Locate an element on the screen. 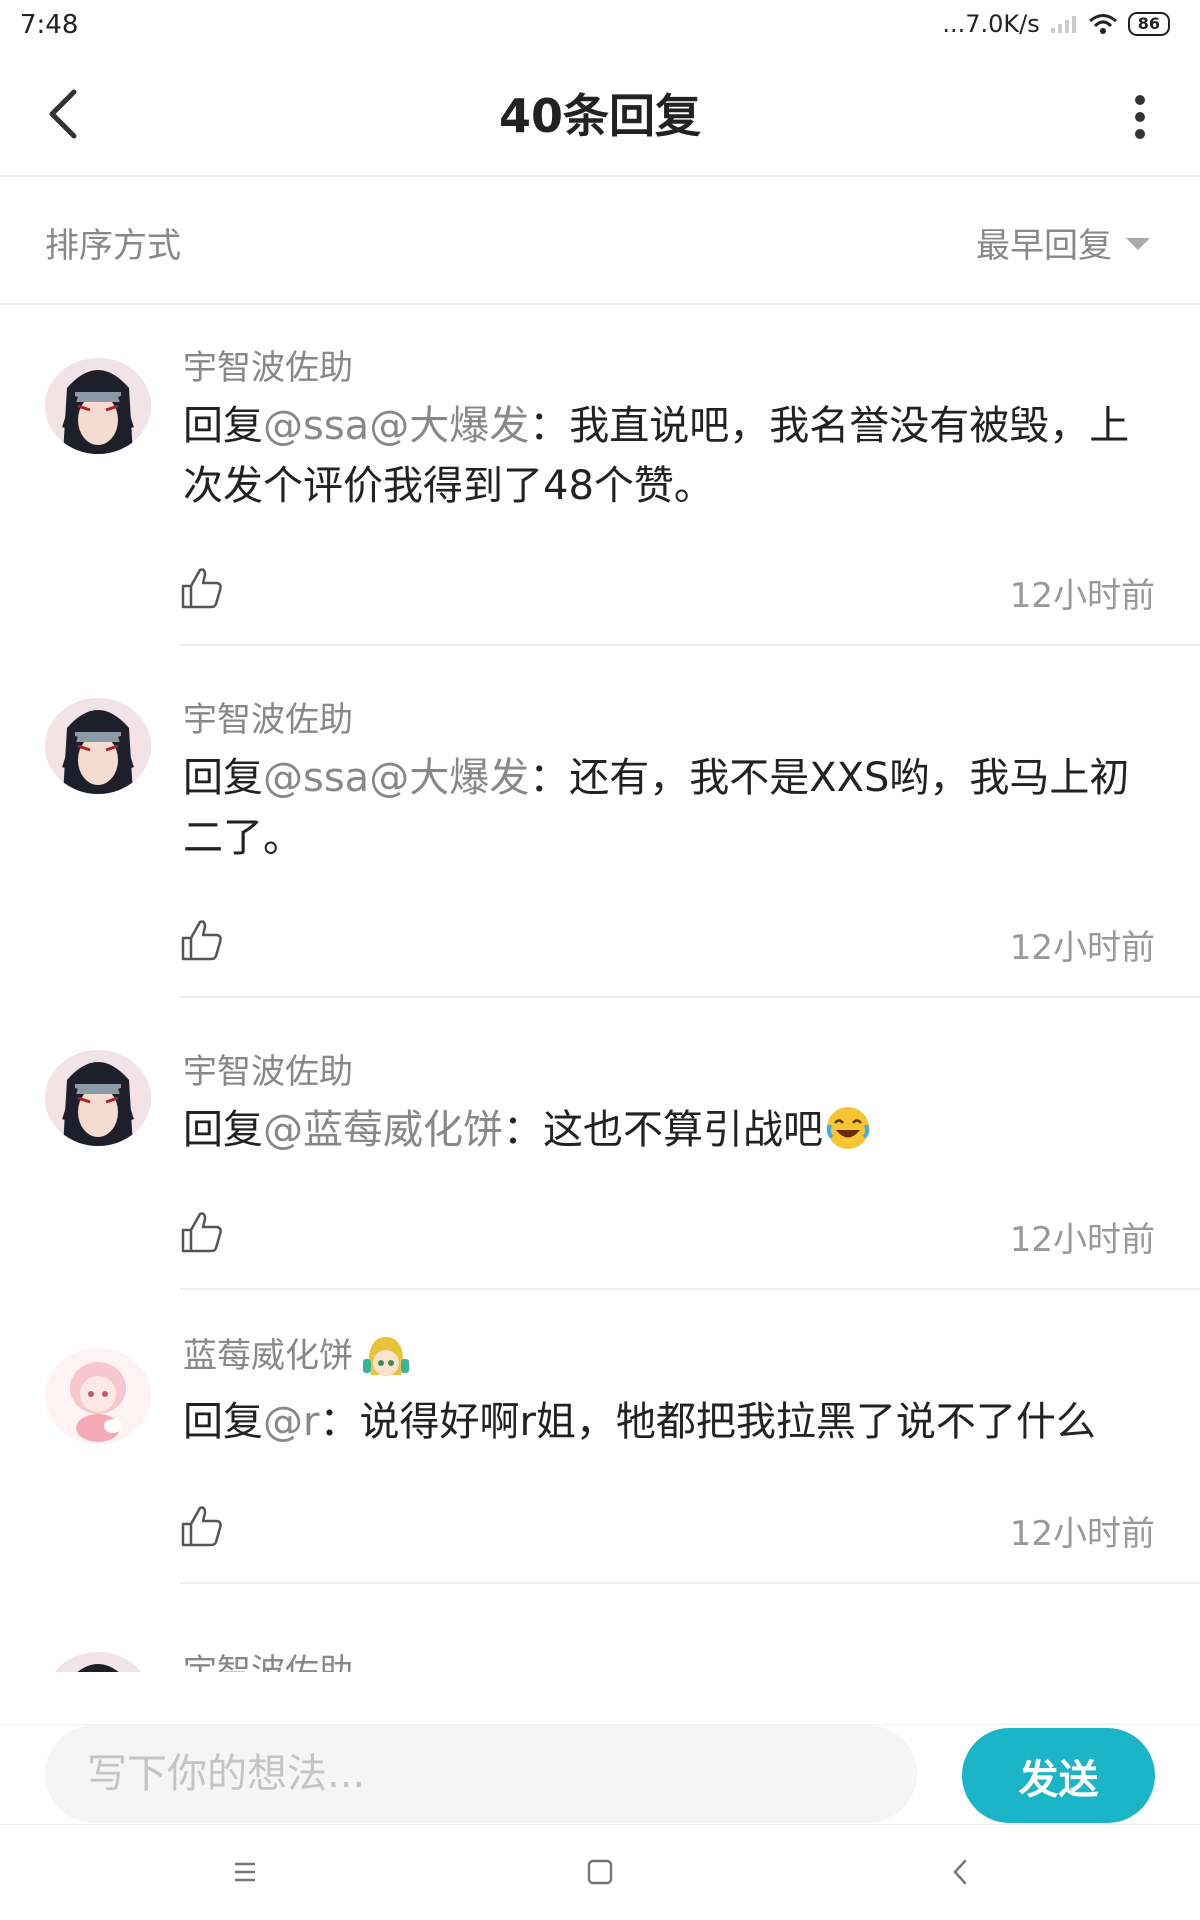 The height and width of the screenshot is (1920, 1200). mention-link: @蓝莓威化饼 is located at coordinates (383, 1130).